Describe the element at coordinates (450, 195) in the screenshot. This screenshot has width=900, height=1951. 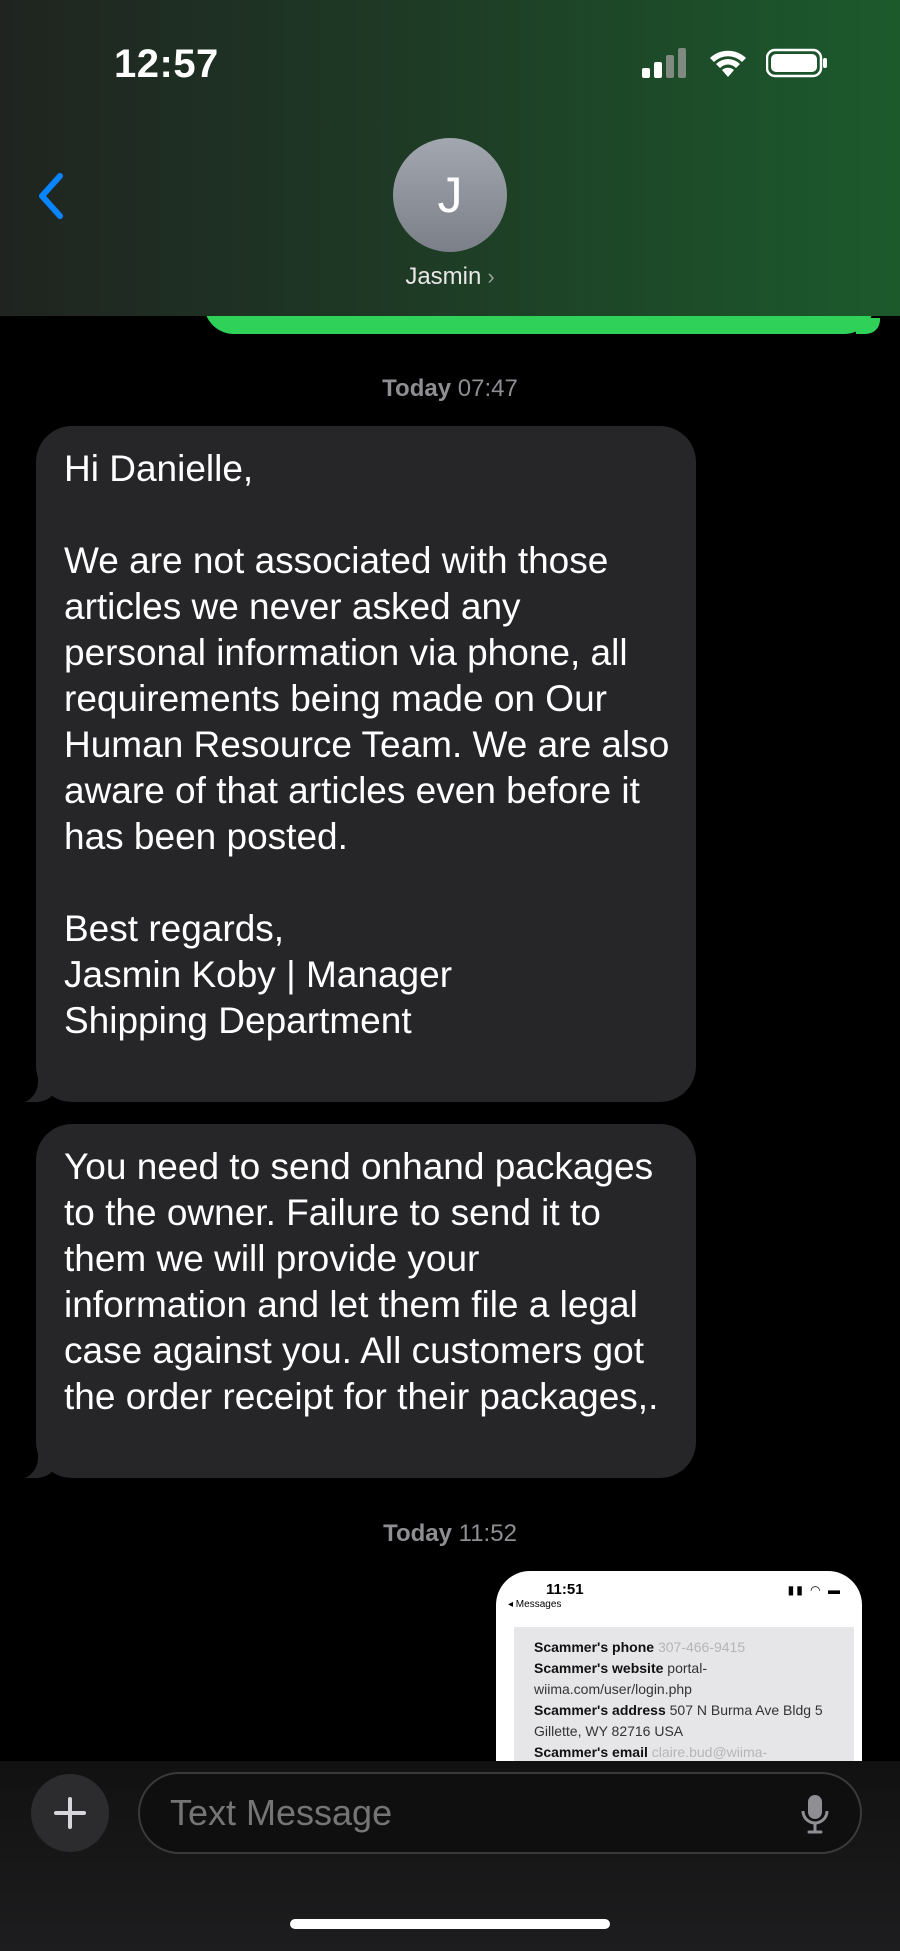
I see `contact-avatar: J` at that location.